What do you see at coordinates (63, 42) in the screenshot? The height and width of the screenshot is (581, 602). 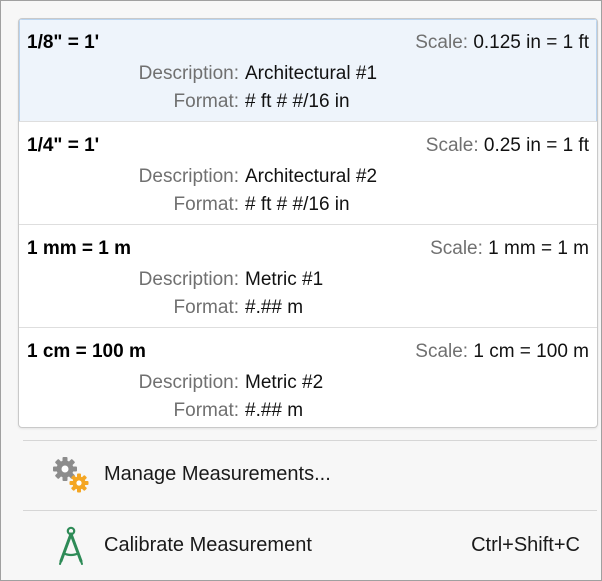 I see `scale-name: 1/8" = 1'` at bounding box center [63, 42].